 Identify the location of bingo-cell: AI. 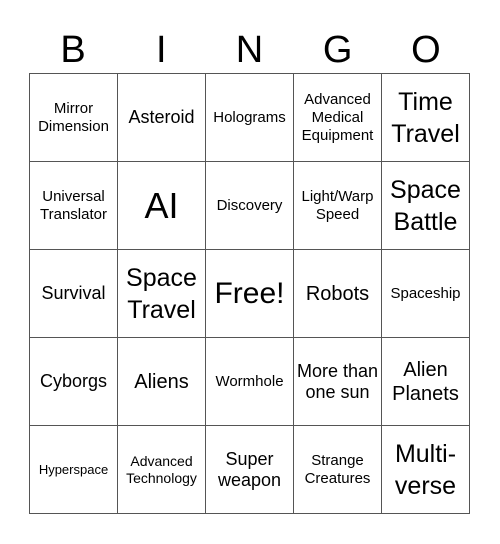
(162, 206).